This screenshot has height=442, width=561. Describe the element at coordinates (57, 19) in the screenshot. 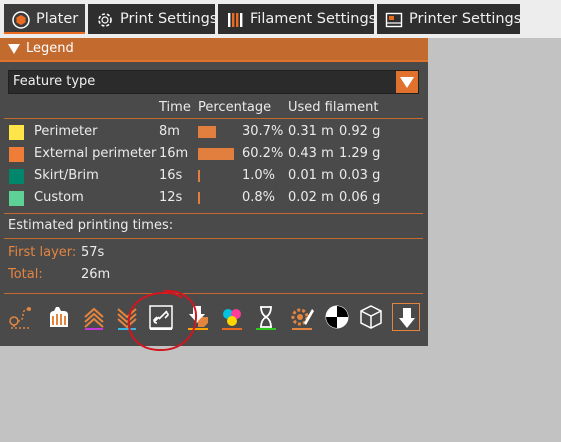

I see `tab-plater-label: Plater` at that location.